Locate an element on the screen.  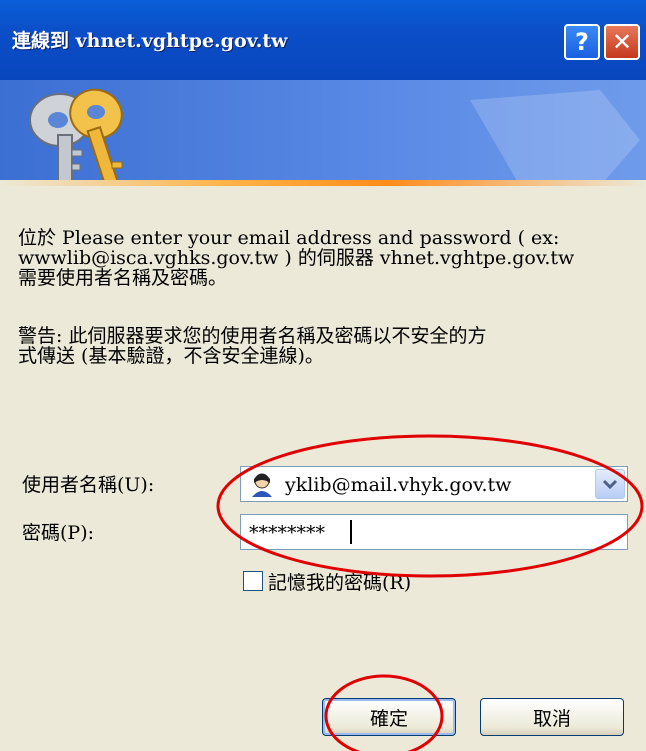
chevron-down-icon is located at coordinates (610, 484).